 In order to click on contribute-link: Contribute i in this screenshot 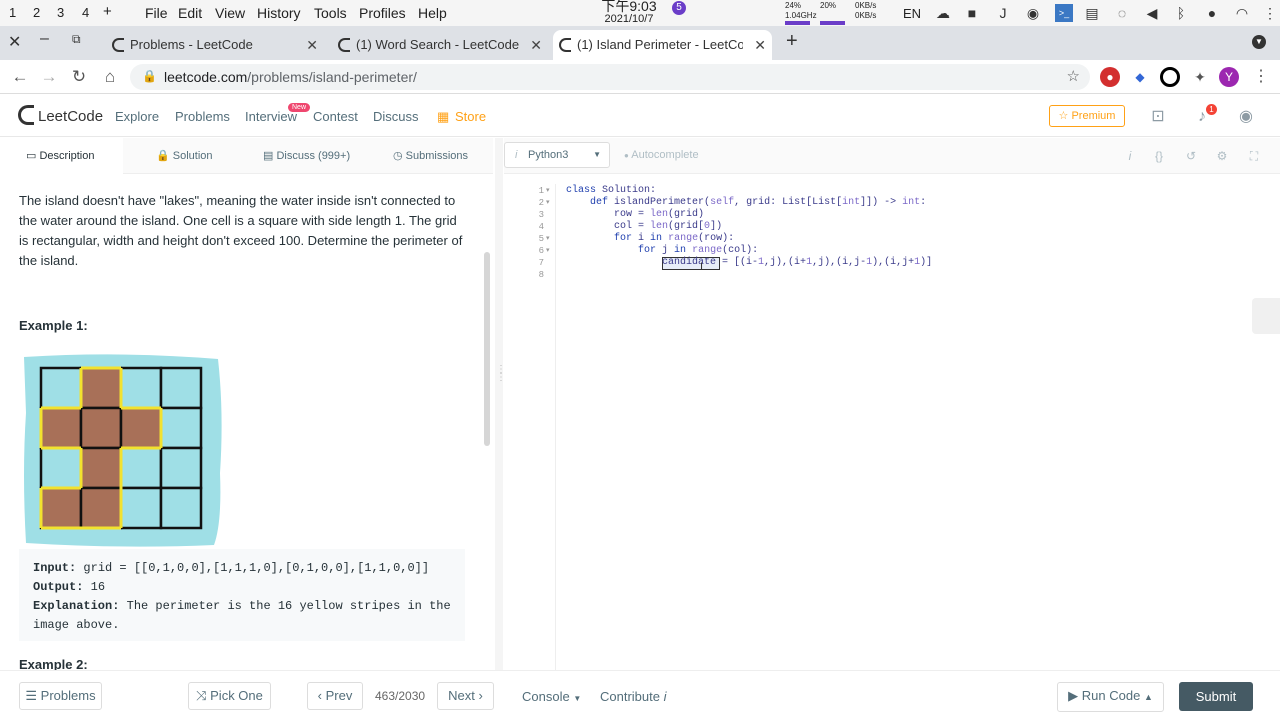, I will do `click(633, 696)`.